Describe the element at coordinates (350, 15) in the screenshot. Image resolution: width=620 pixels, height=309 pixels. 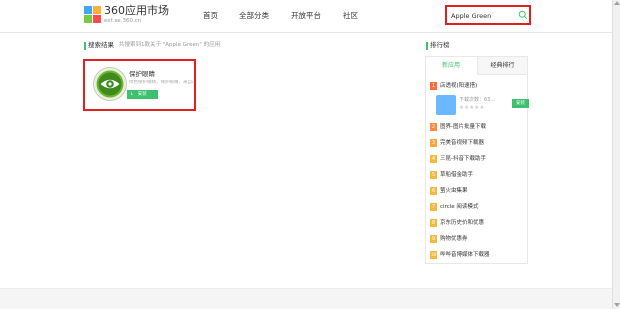
I see `nav-community: 社区` at that location.